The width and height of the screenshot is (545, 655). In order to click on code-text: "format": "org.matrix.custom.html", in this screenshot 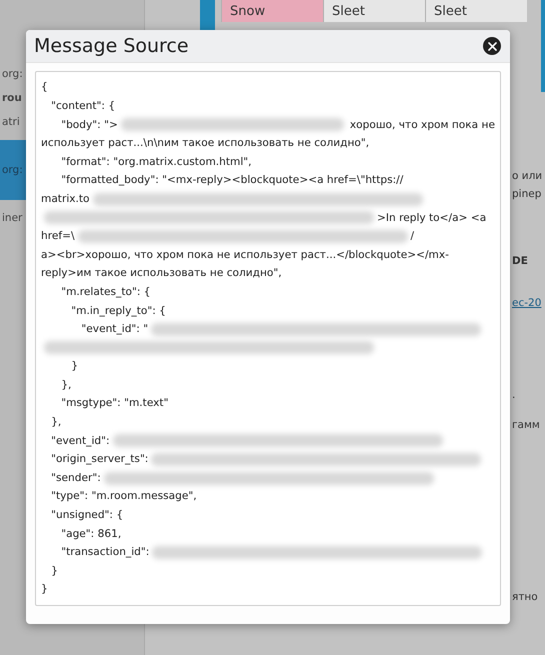, I will do `click(156, 162)`.